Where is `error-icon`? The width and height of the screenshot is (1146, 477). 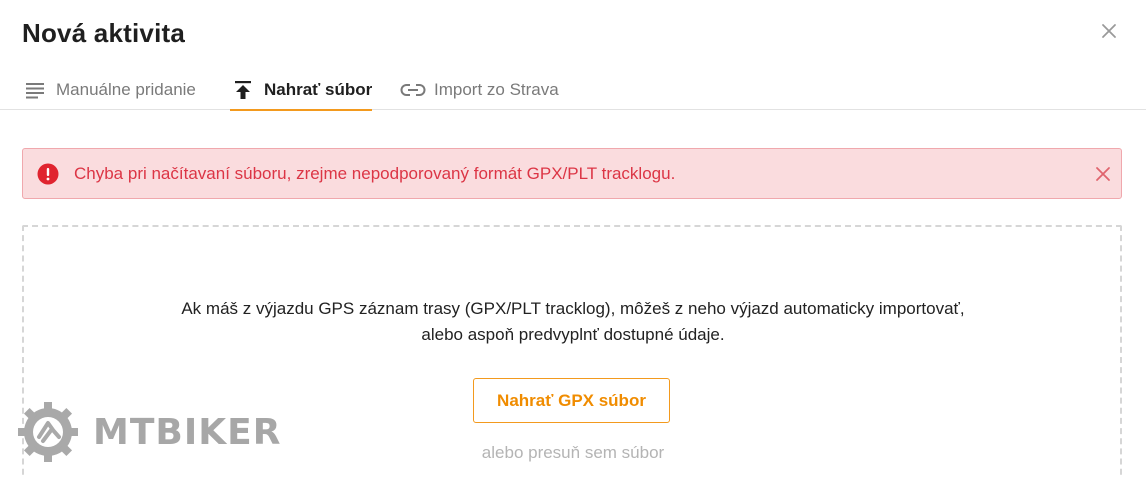
error-icon is located at coordinates (48, 174).